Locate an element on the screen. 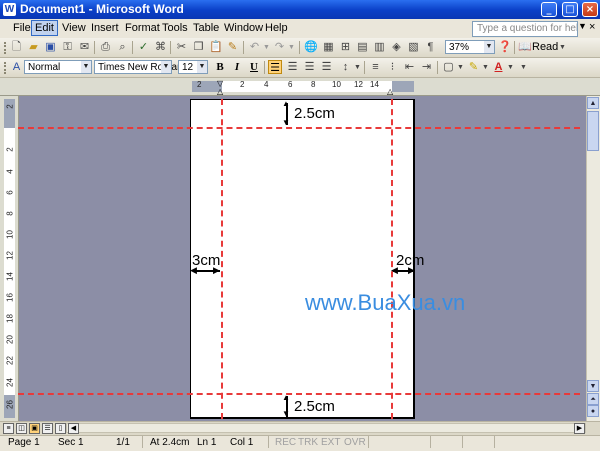 This screenshot has height=451, width=600. previous-page-button: ⏶ is located at coordinates (593, 399).